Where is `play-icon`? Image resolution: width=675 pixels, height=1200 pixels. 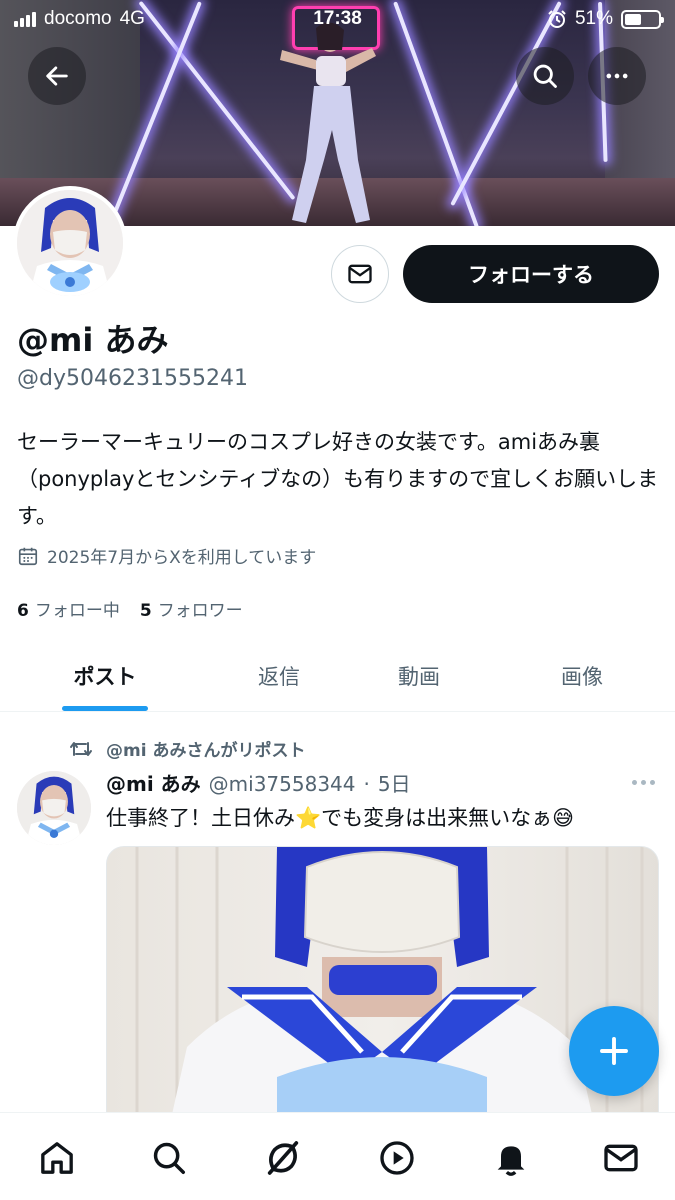
play-icon is located at coordinates (397, 1158).